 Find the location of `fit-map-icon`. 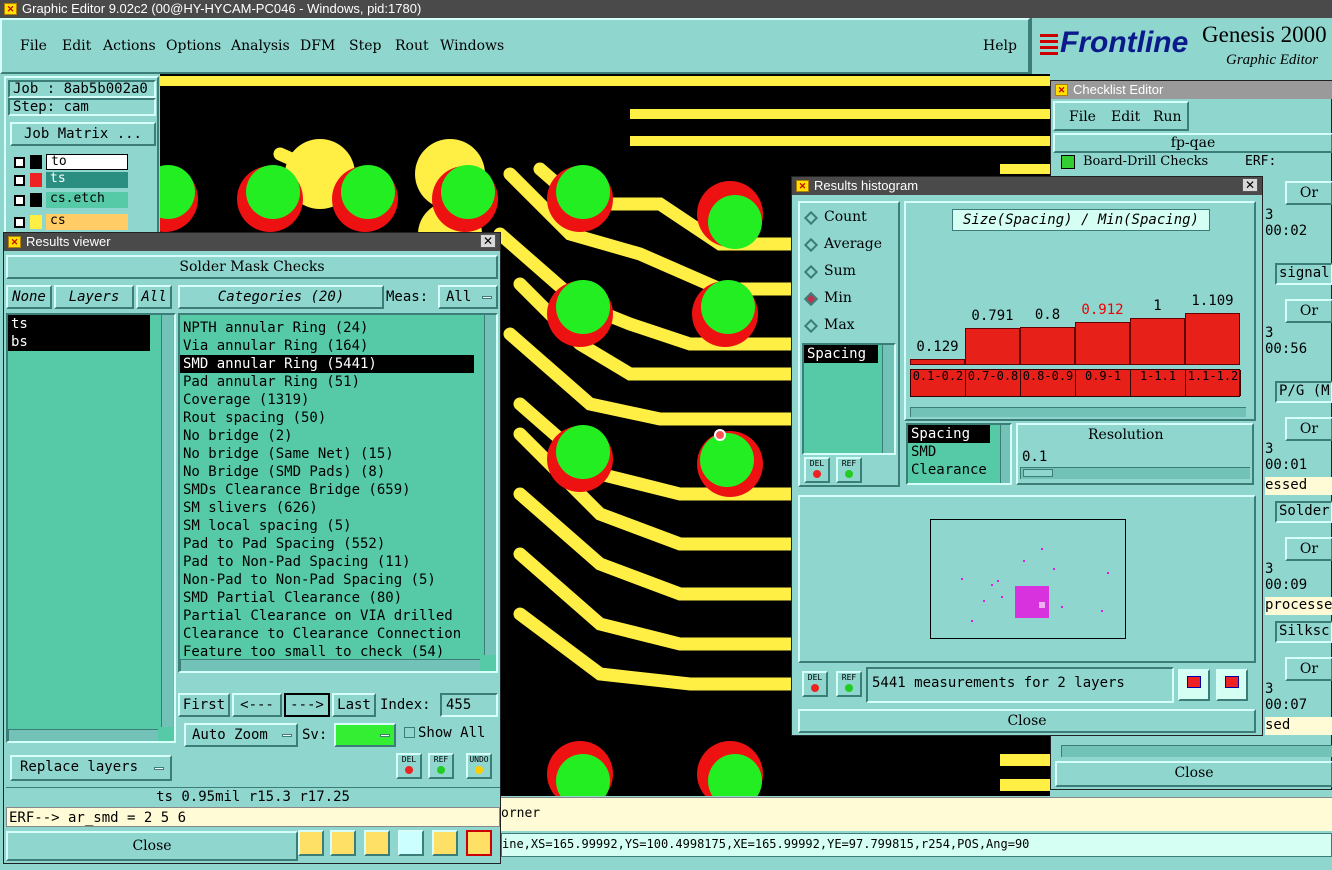

fit-map-icon is located at coordinates (1232, 685).